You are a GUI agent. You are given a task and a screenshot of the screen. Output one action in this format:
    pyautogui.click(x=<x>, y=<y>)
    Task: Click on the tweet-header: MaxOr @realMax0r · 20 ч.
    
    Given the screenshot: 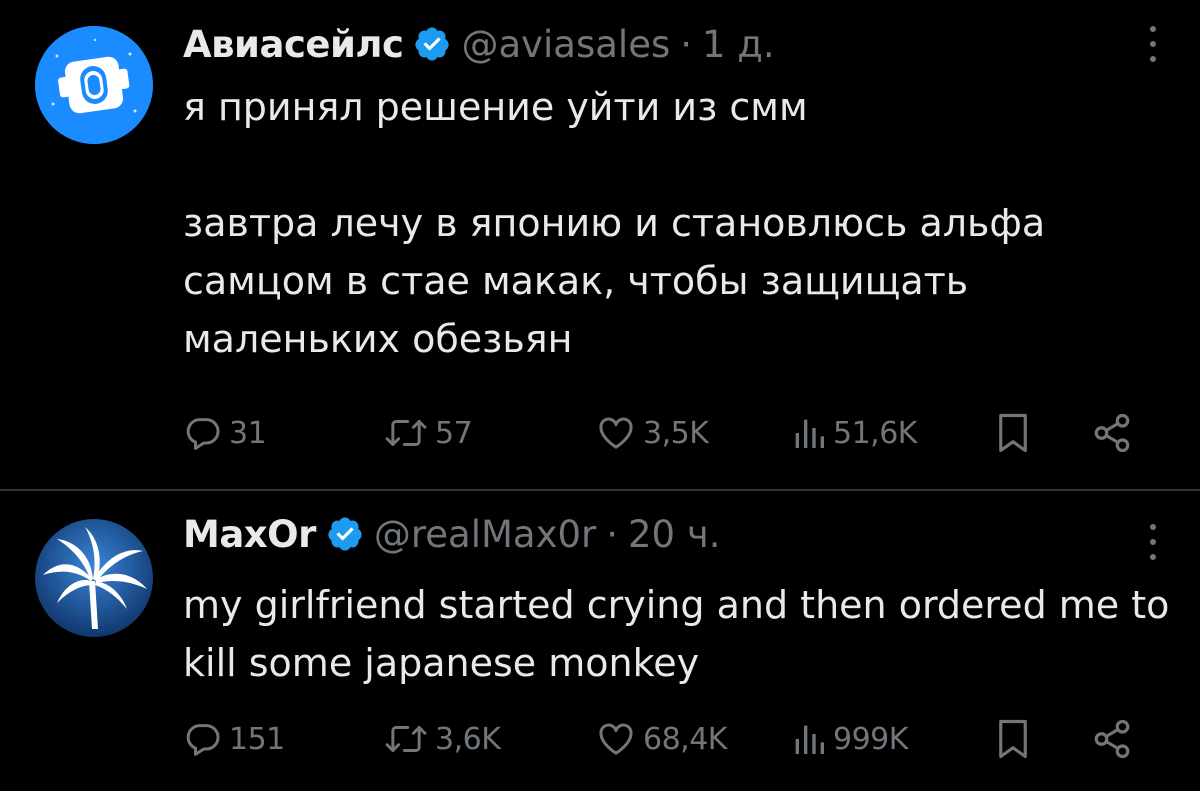 What is the action you would take?
    pyautogui.click(x=451, y=534)
    